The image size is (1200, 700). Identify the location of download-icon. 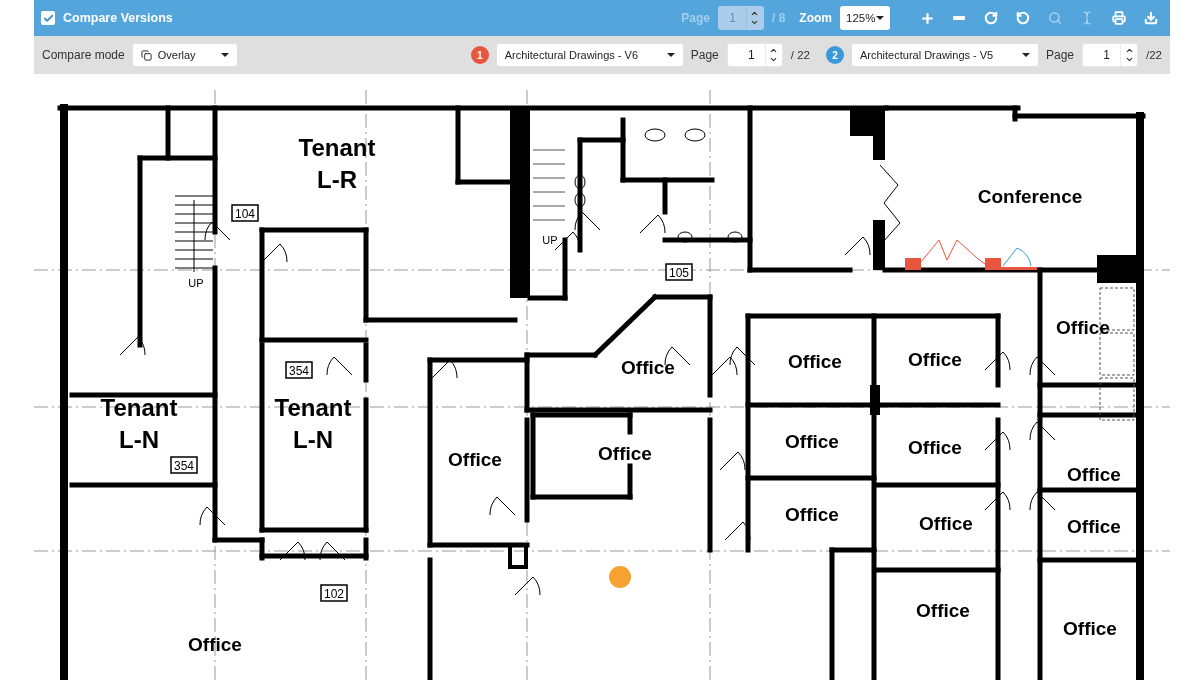
(1151, 18).